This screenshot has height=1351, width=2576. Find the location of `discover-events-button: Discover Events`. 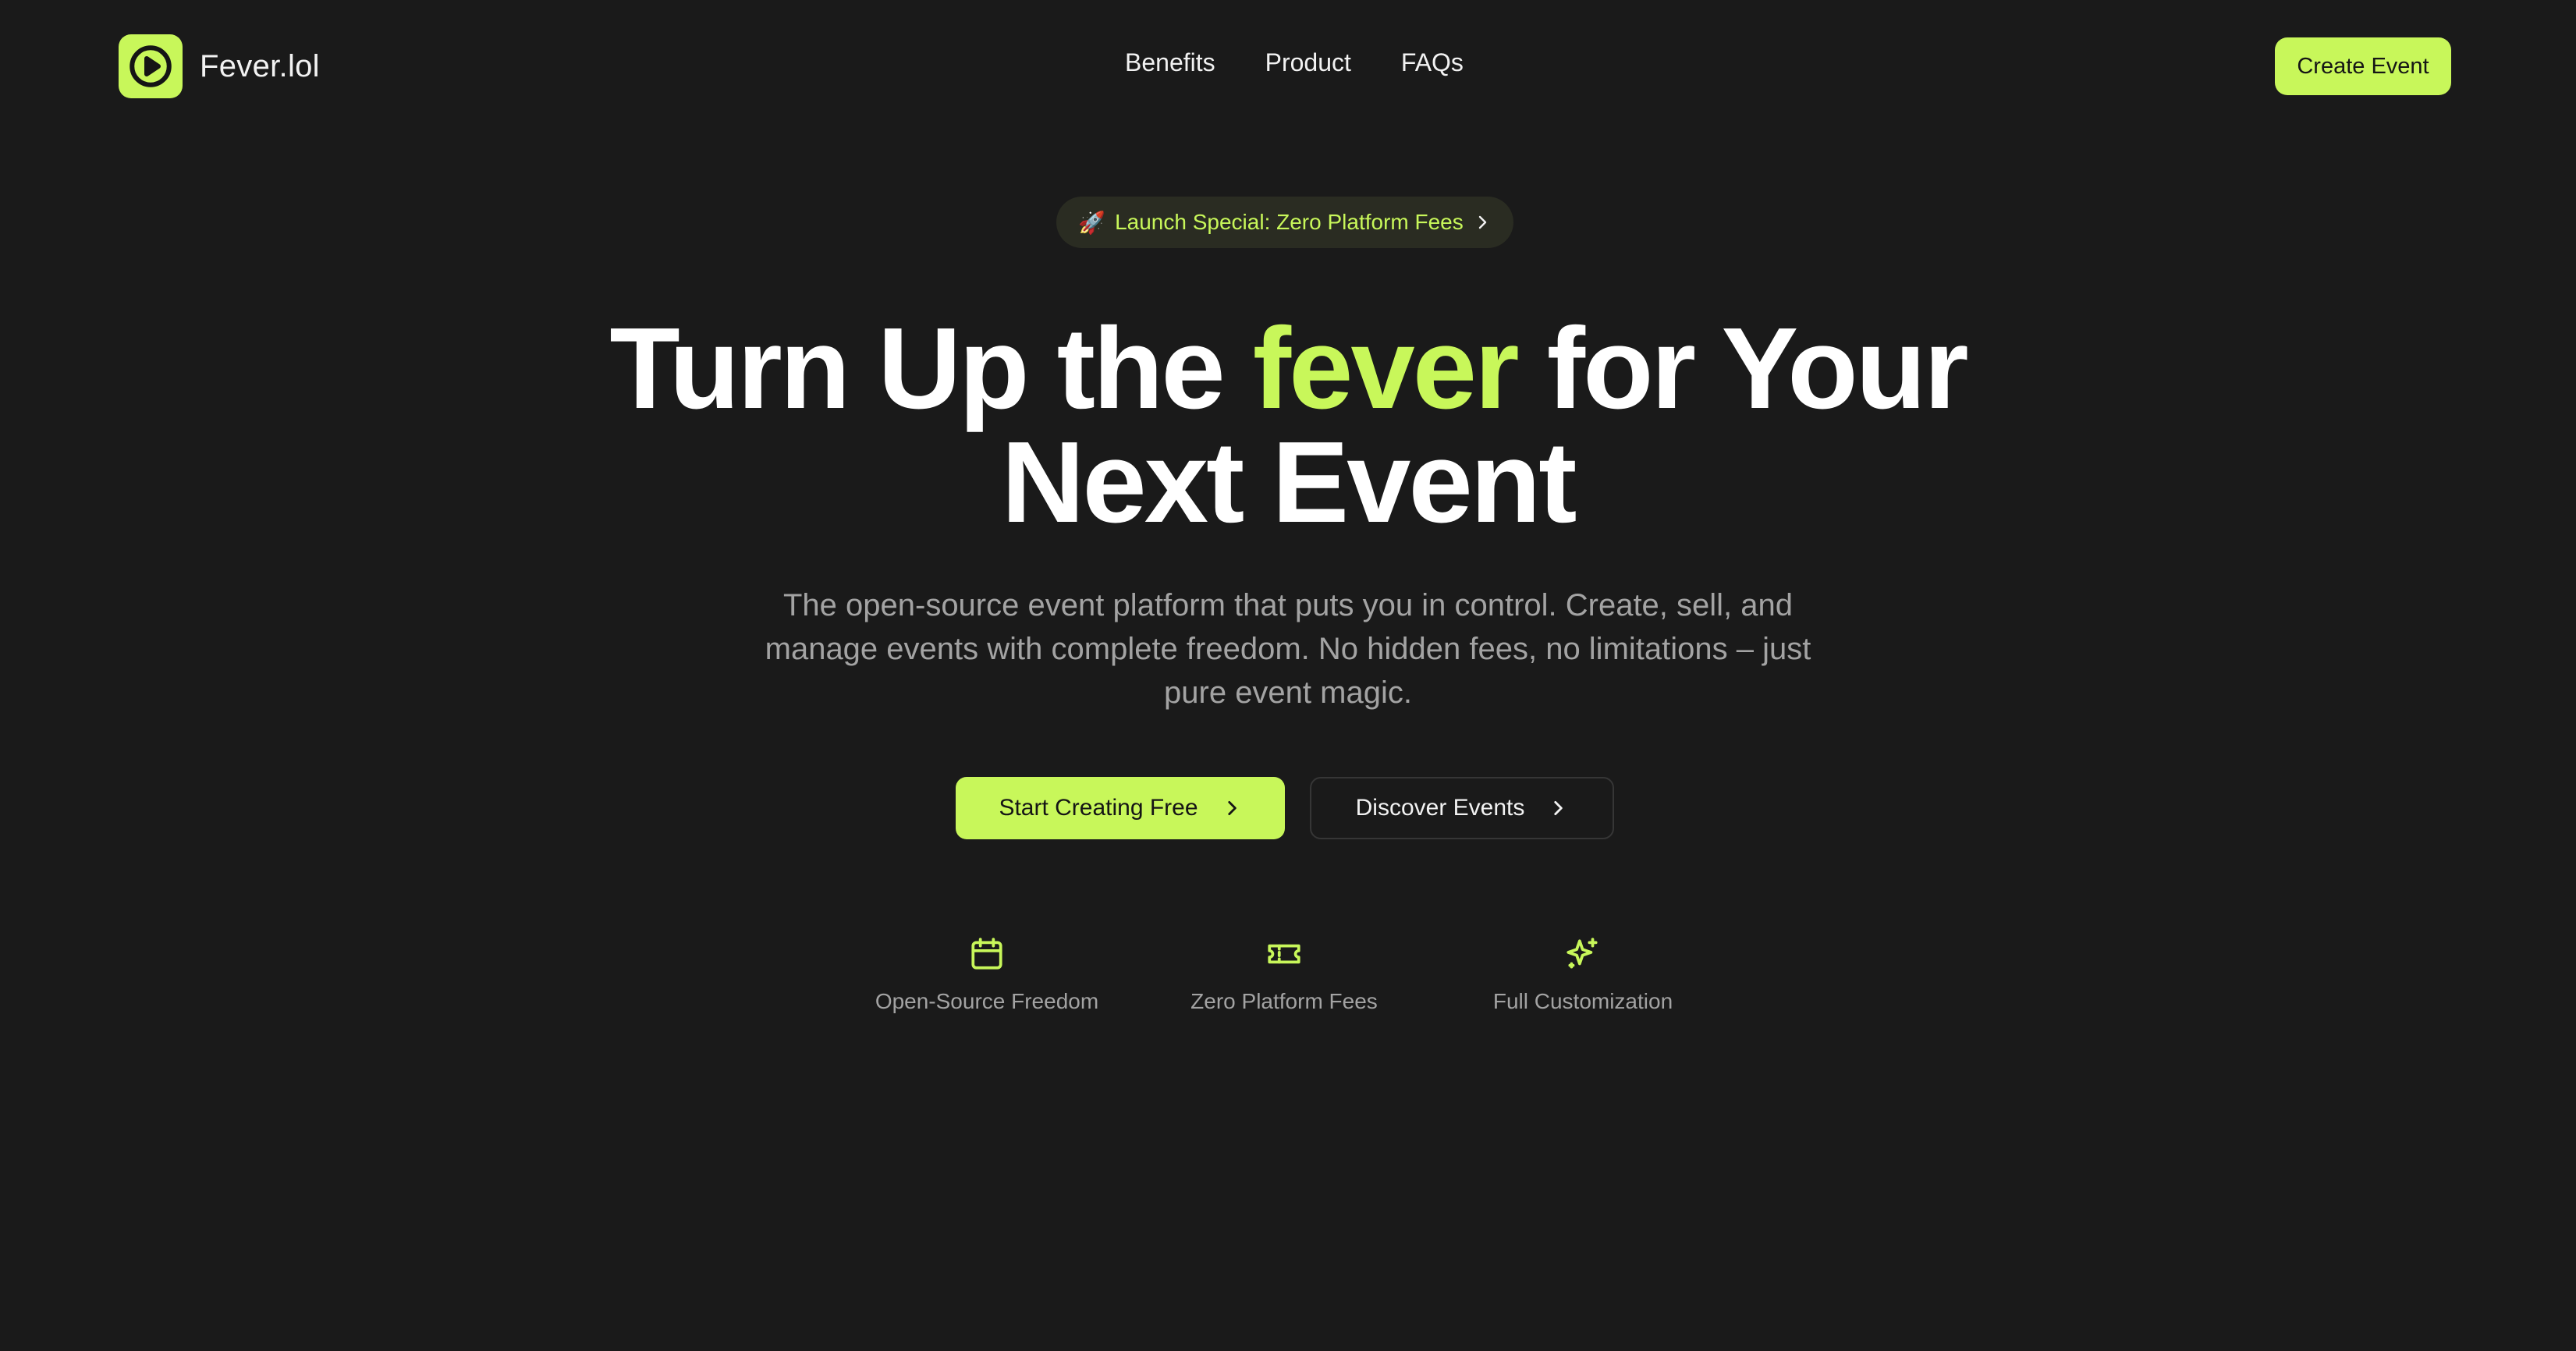

discover-events-button: Discover Events is located at coordinates (1462, 808).